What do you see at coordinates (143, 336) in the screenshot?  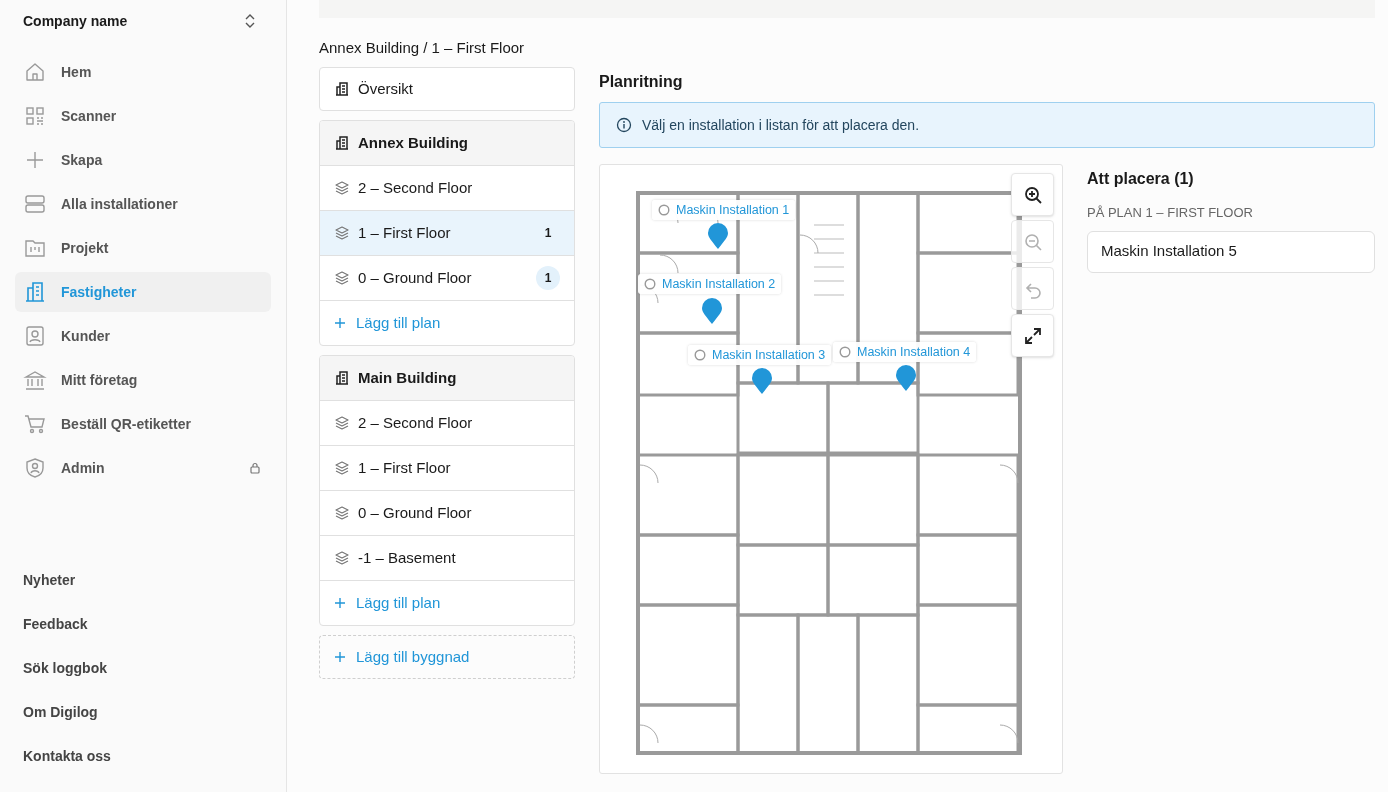 I see `nav-item: Kunder` at bounding box center [143, 336].